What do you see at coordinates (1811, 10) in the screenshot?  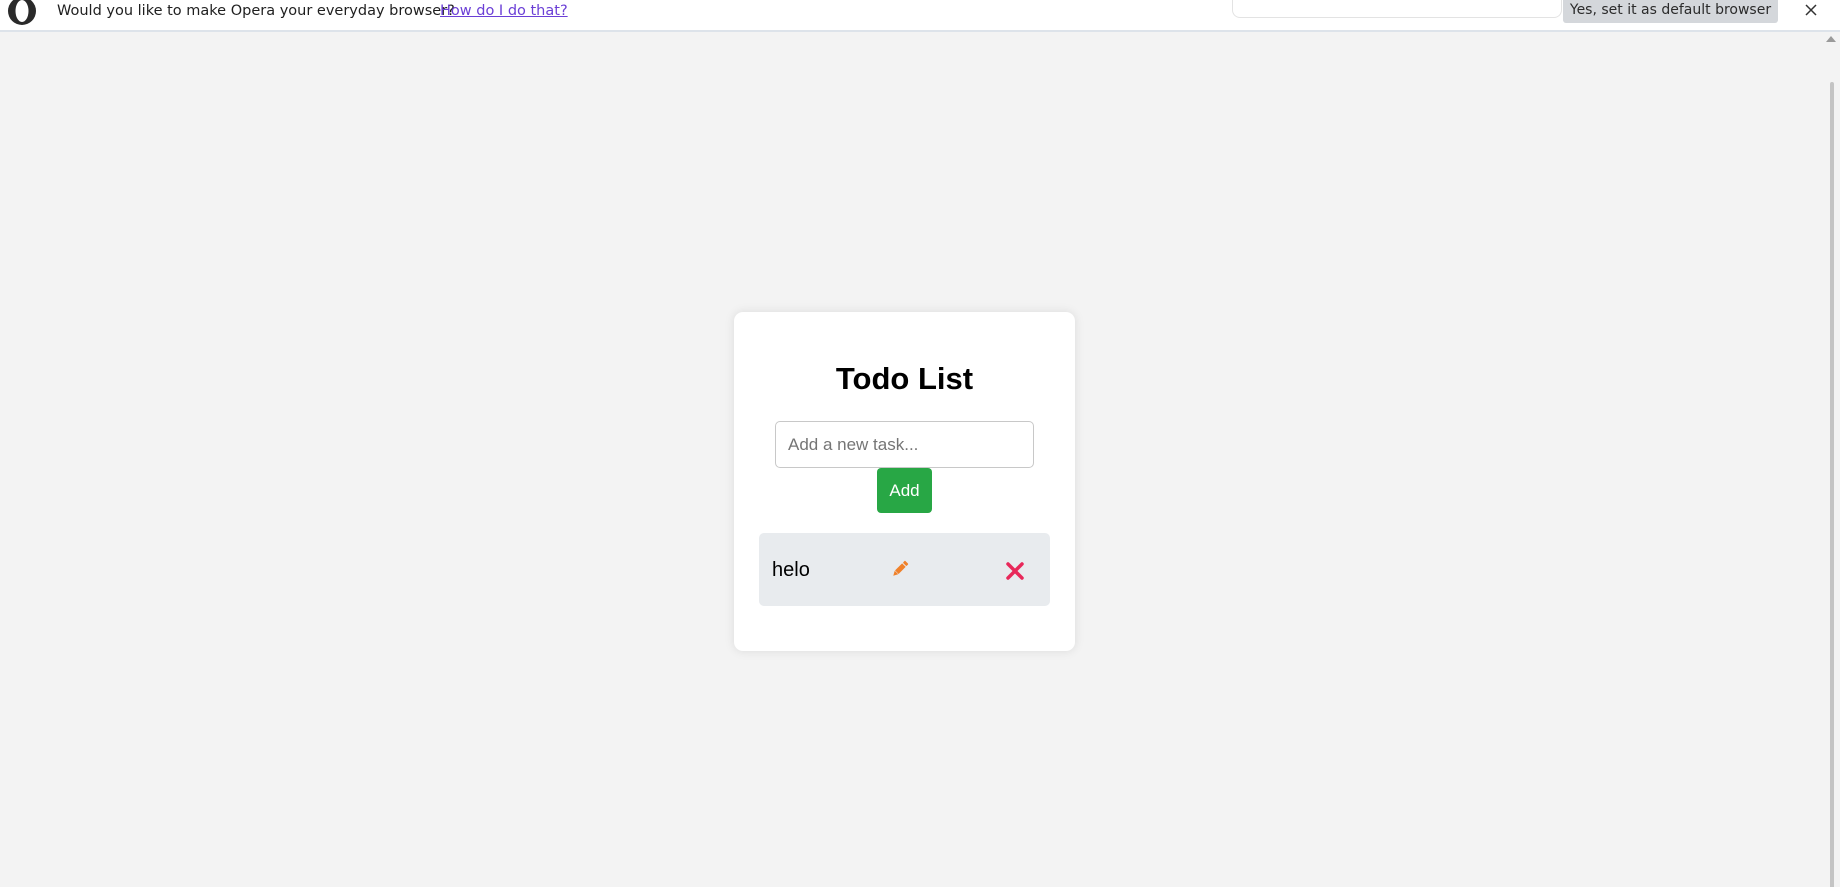 I see `close-icon` at bounding box center [1811, 10].